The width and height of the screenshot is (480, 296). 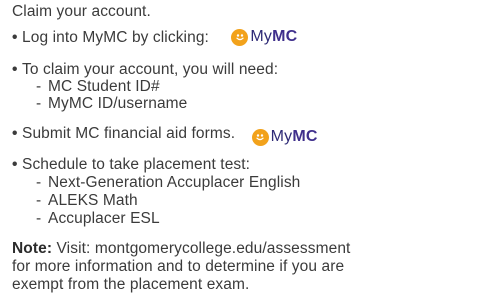 What do you see at coordinates (81, 11) in the screenshot?
I see `heading: Claim your account.` at bounding box center [81, 11].